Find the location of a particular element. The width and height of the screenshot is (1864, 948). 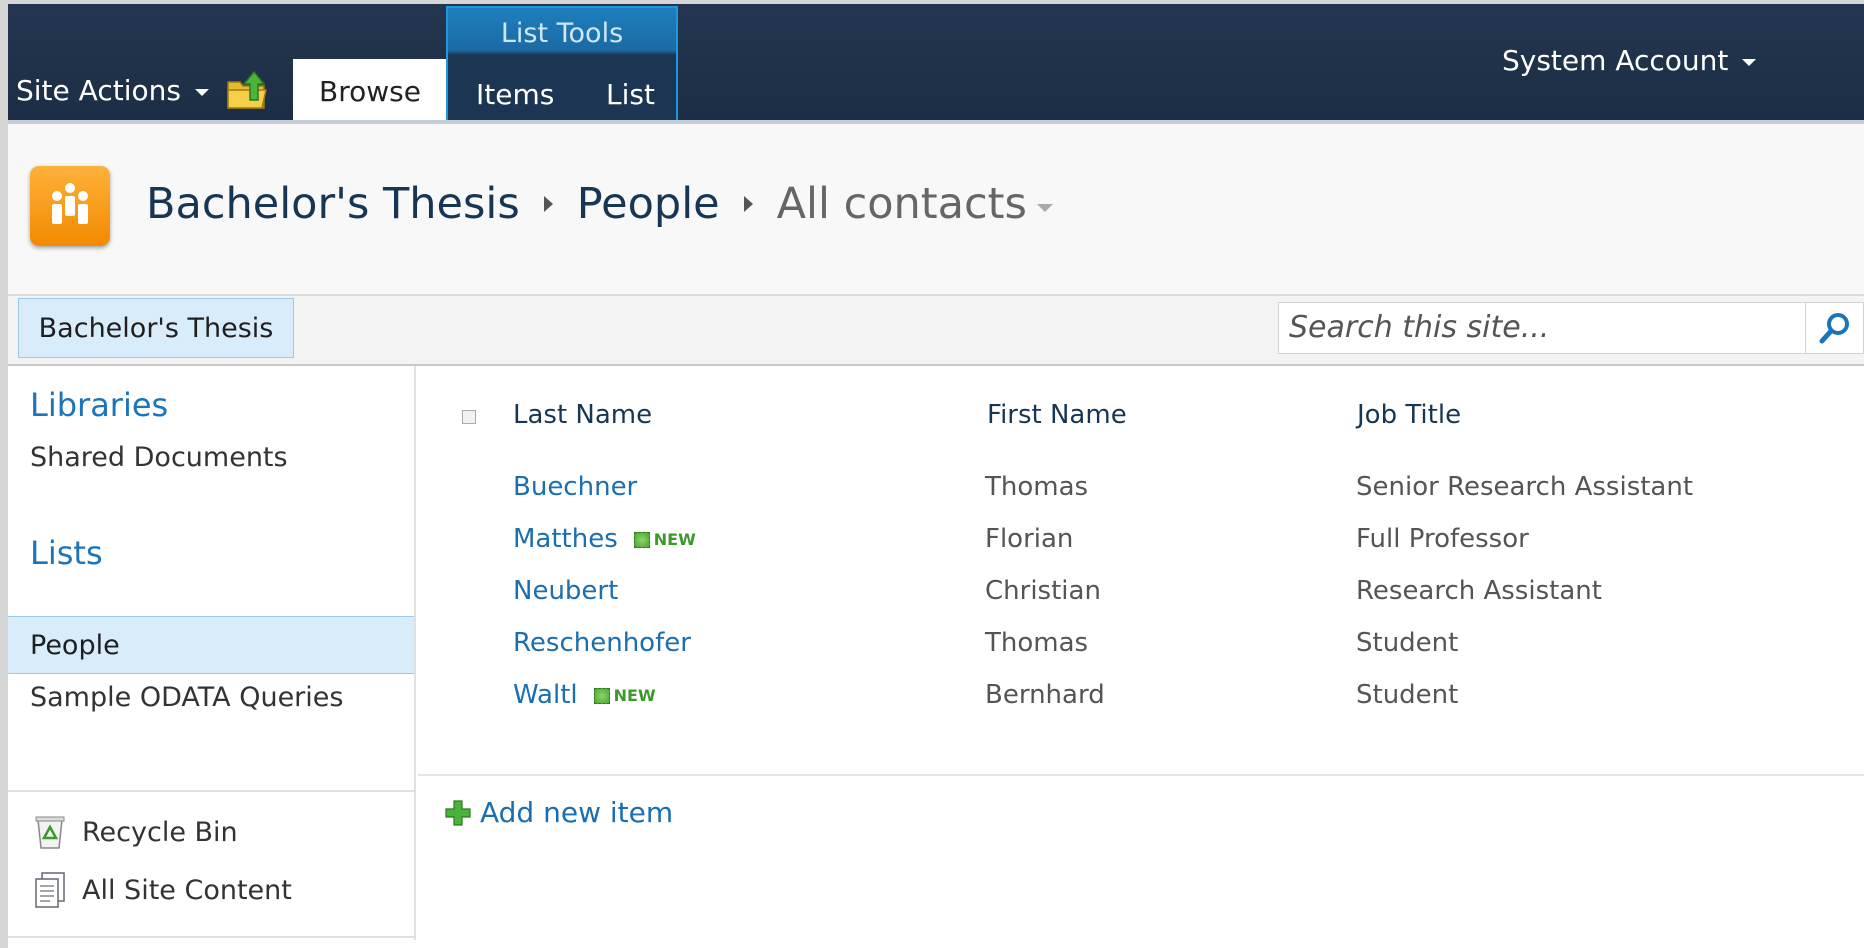

table-row: Buechner Thomas Senior Research Assistant is located at coordinates (1141, 492).